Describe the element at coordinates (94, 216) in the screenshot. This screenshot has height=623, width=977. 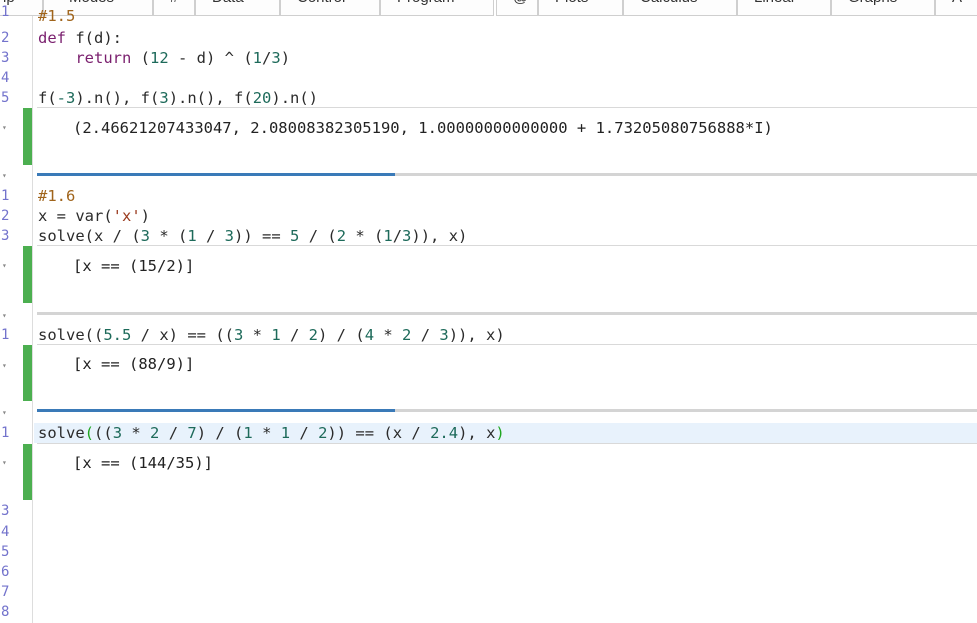
I see `code-line: x = var('x')` at that location.